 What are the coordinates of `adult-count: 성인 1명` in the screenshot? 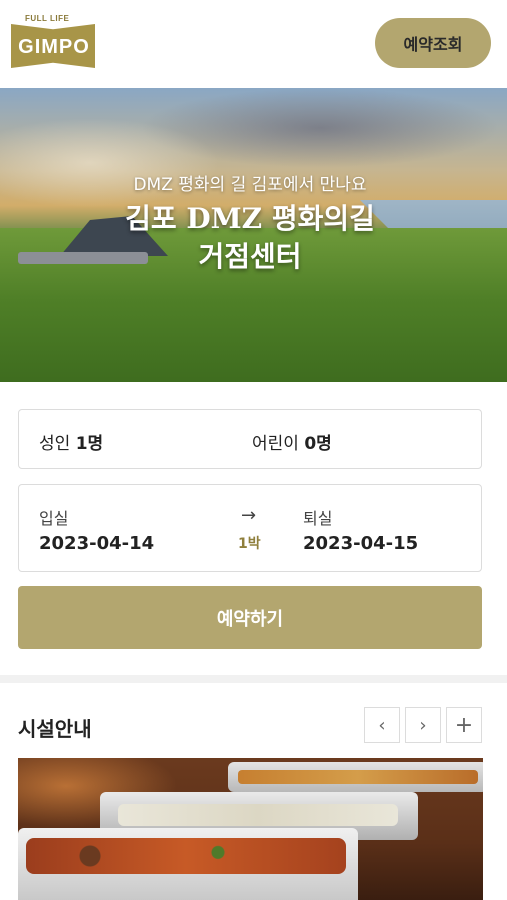 It's located at (71, 441).